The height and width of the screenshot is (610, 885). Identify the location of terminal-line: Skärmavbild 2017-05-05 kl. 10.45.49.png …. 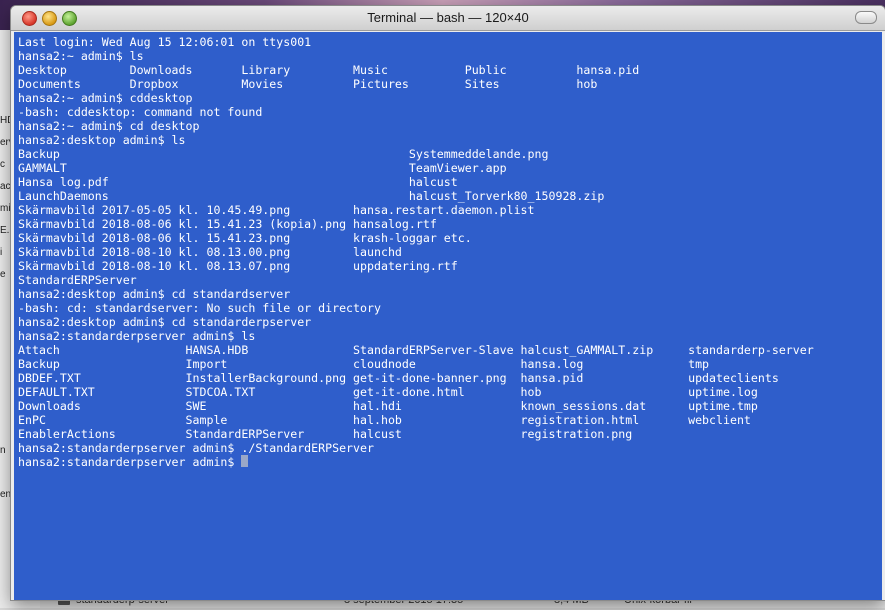
(276, 210).